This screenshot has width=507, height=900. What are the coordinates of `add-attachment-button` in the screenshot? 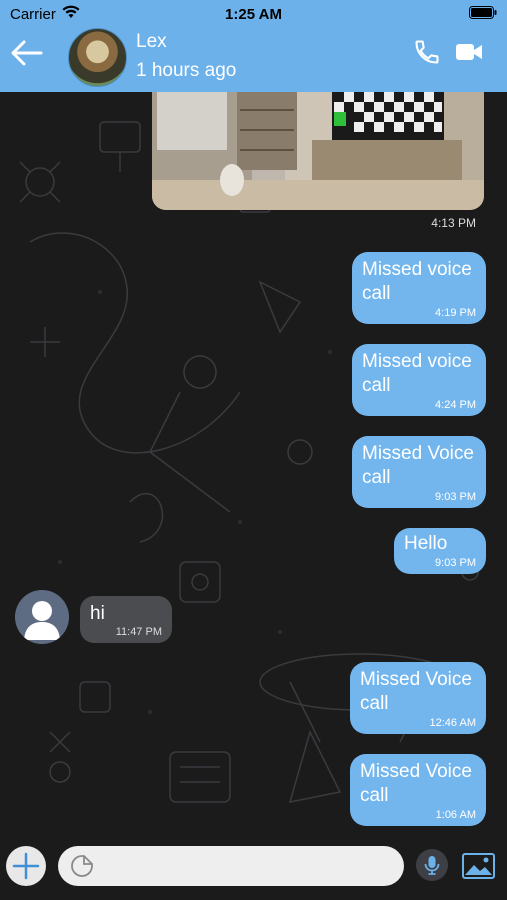 It's located at (26, 866).